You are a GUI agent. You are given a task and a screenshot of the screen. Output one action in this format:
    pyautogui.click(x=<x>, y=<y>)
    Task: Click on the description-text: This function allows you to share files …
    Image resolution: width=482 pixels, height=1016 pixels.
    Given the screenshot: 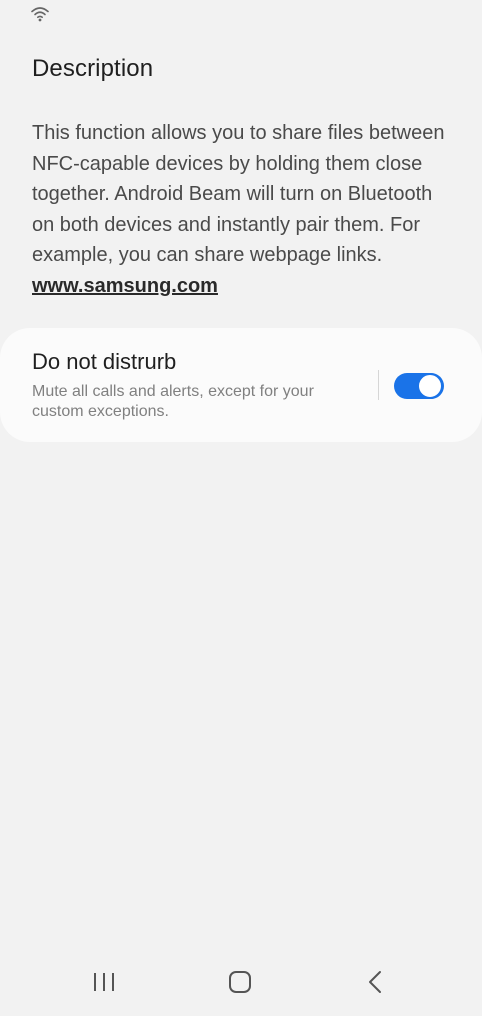 What is the action you would take?
    pyautogui.click(x=238, y=194)
    